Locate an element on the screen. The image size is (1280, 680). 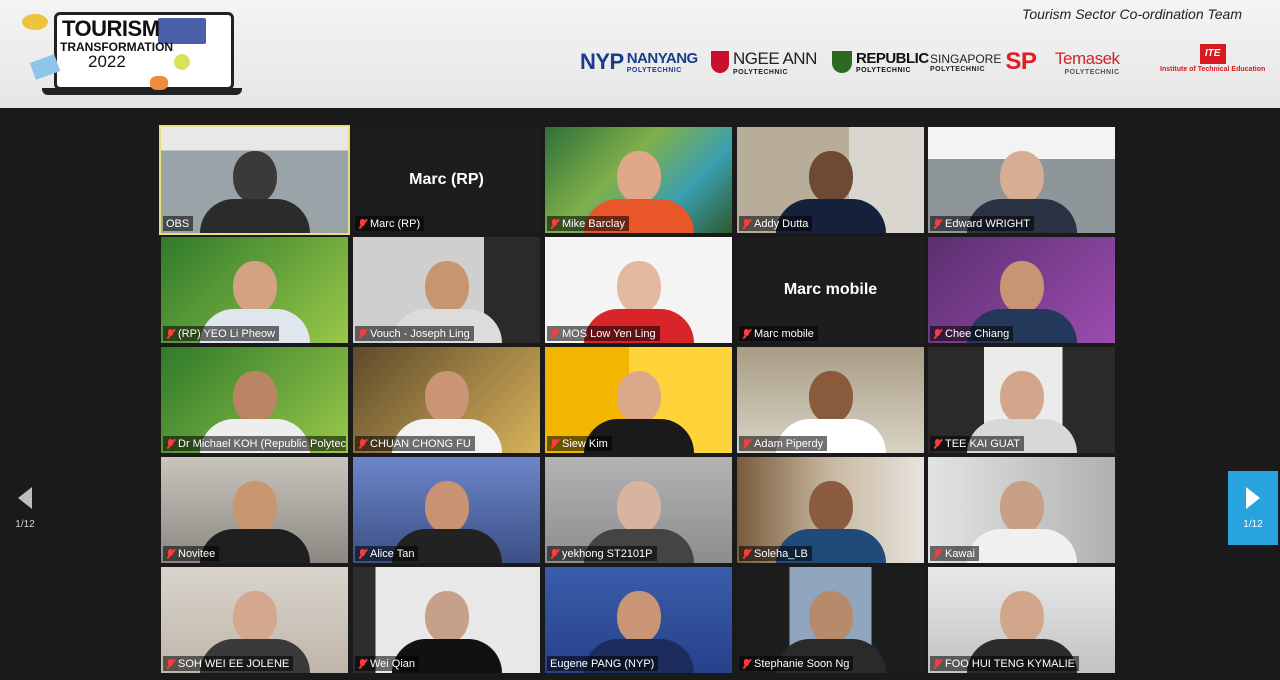
participant-name-bar: Wei Qian is located at coordinates (387, 663).